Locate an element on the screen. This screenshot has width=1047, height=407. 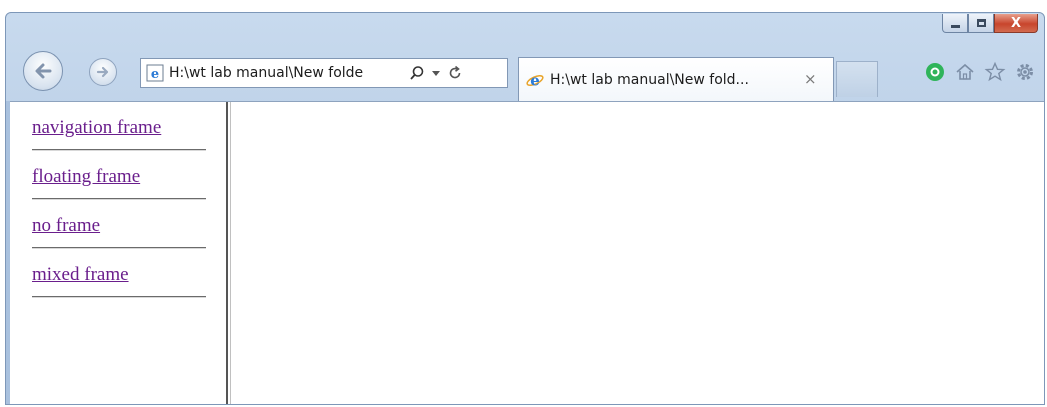
extension-icon is located at coordinates (935, 72).